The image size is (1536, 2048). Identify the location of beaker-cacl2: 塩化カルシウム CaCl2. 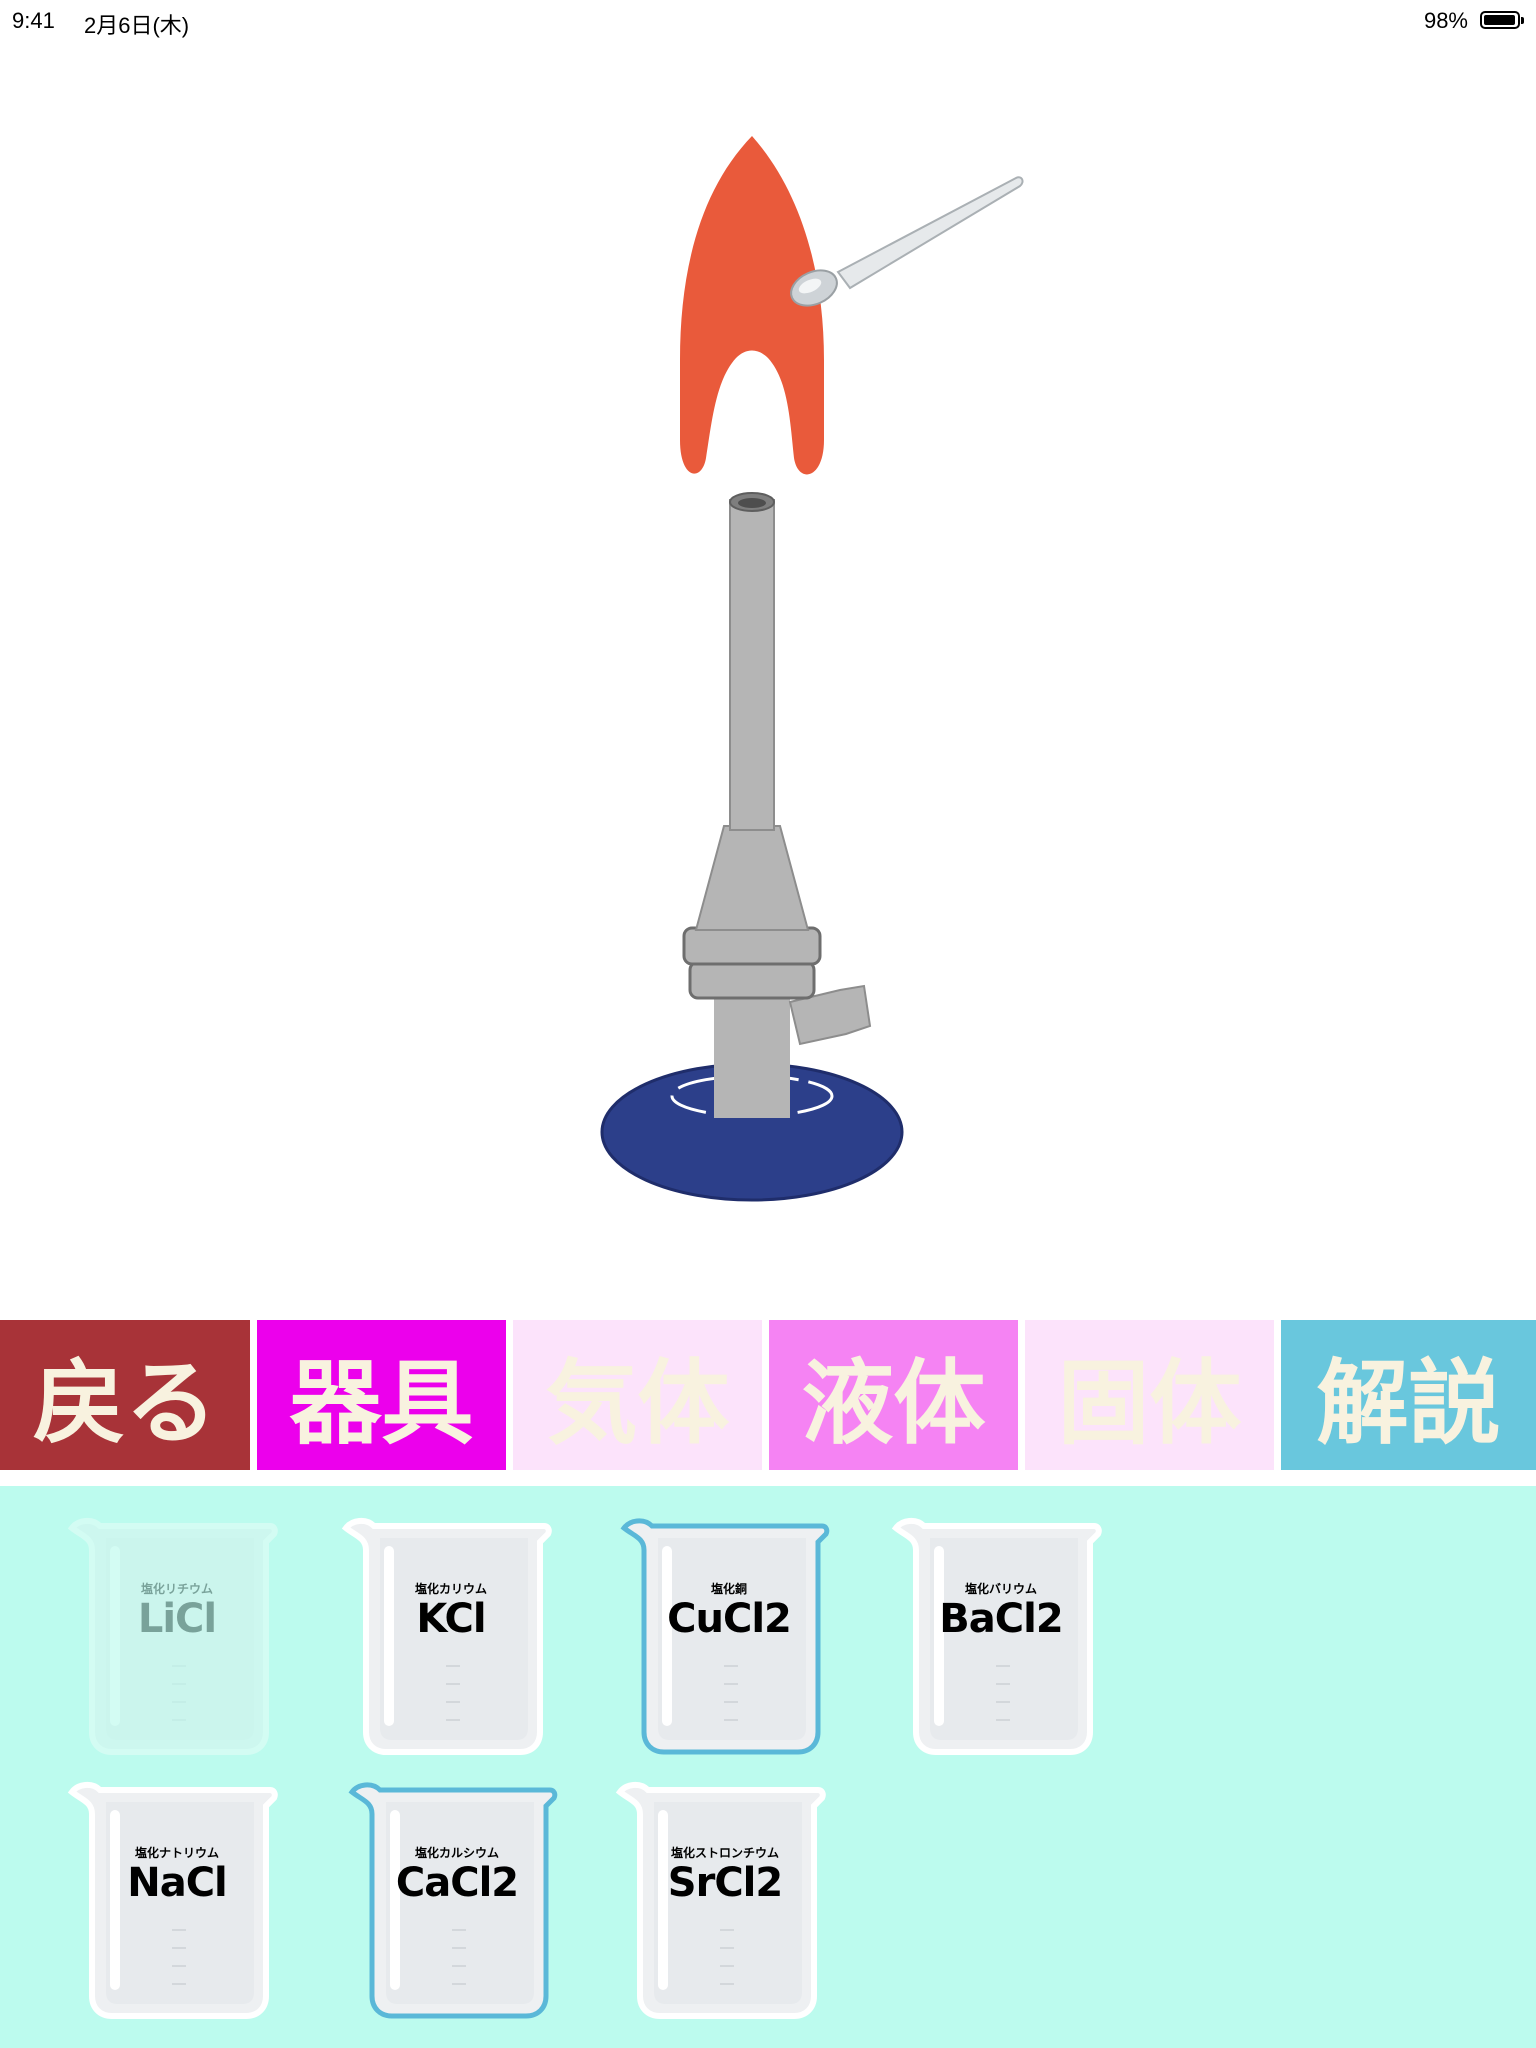
(457, 1905).